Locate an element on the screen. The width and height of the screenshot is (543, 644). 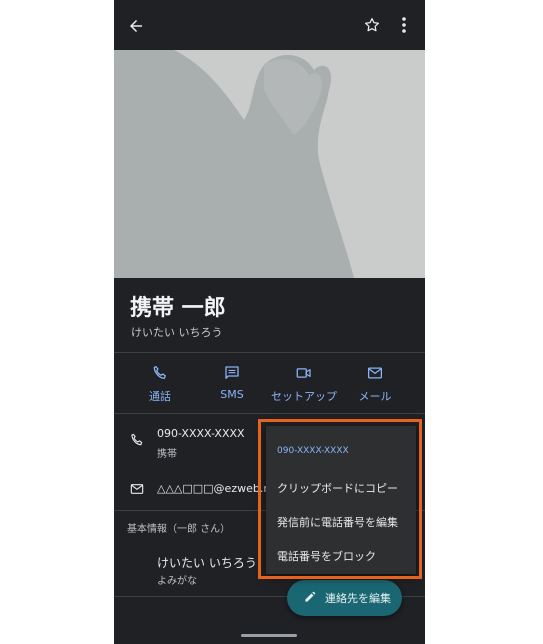
menu-item-number: 090-XXXX-XXXX is located at coordinates (313, 451).